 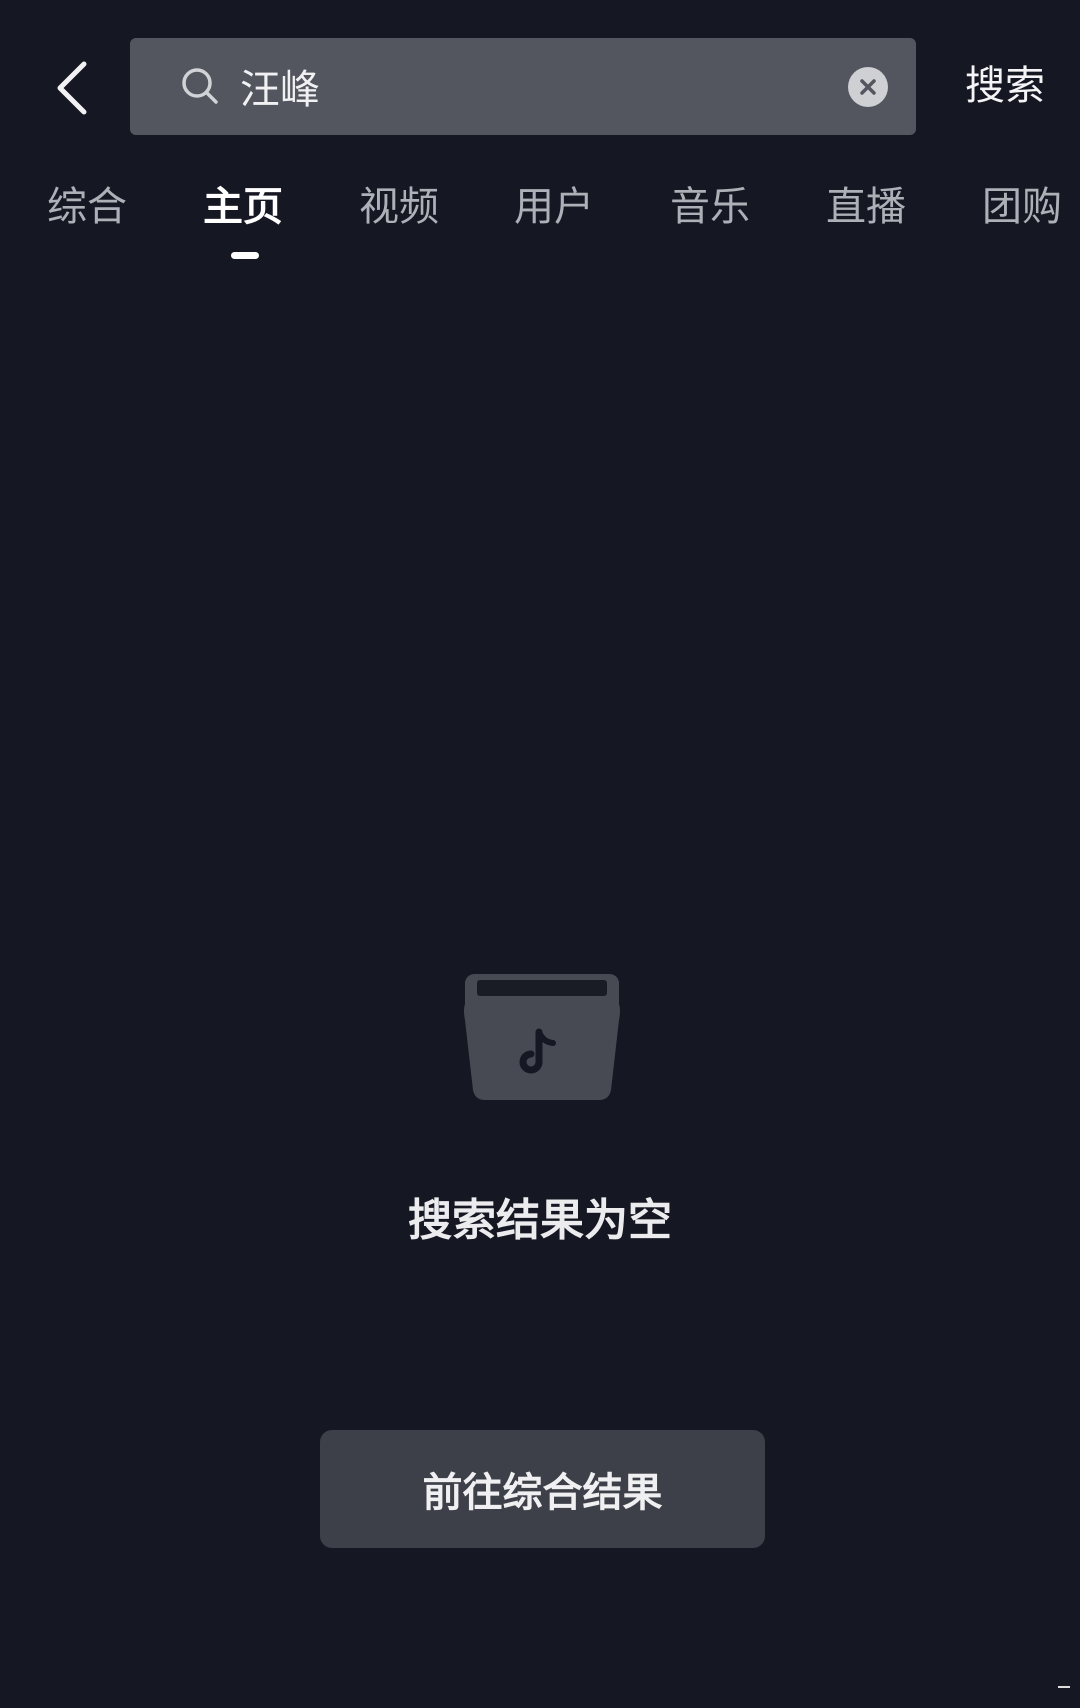 What do you see at coordinates (1064, 1687) in the screenshot?
I see `corner-mark` at bounding box center [1064, 1687].